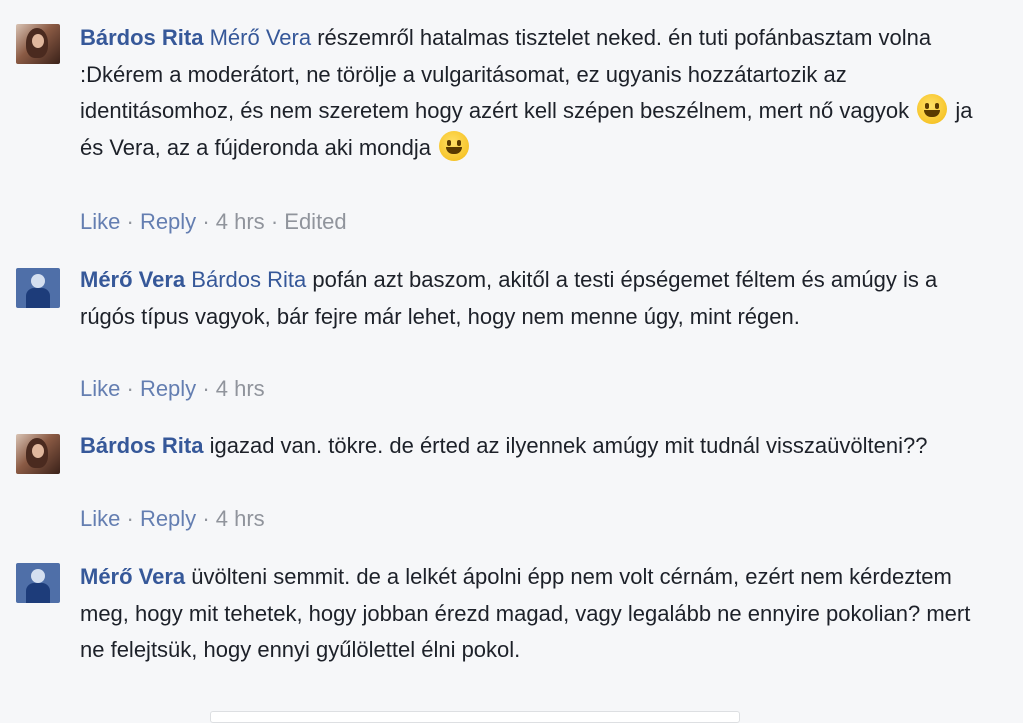 This screenshot has height=723, width=1023. Describe the element at coordinates (261, 37) in the screenshot. I see `mention-link: Mérő Vera` at that location.